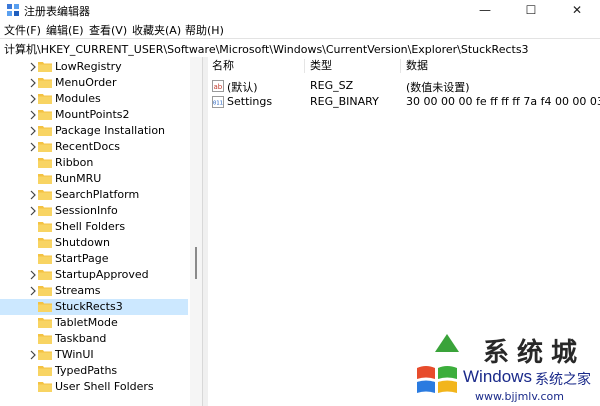 The height and width of the screenshot is (406, 600). Describe the element at coordinates (94, 115) in the screenshot. I see `tree-item: MountPoints2` at that location.